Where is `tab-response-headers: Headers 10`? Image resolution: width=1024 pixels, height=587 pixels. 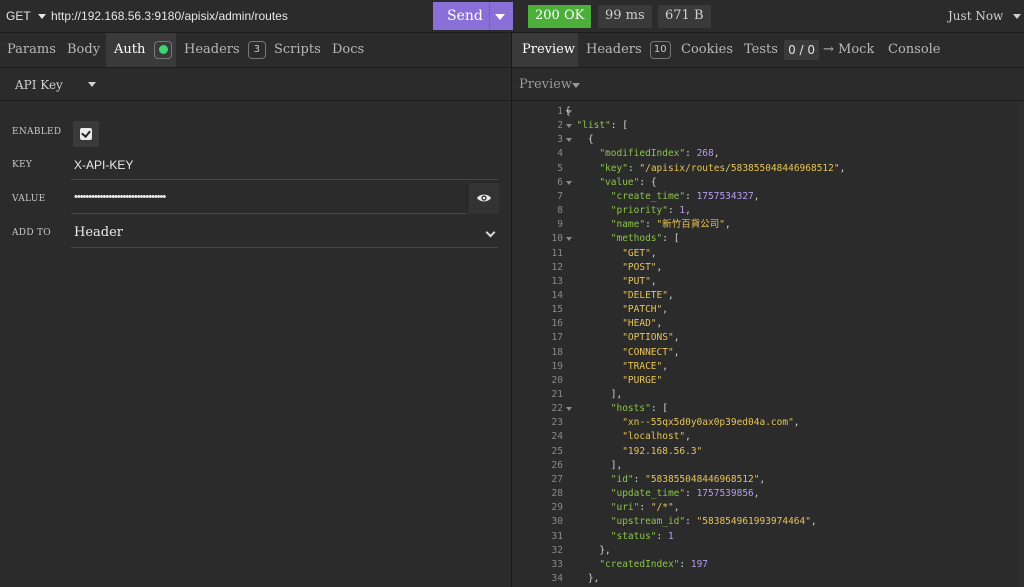
tab-response-headers: Headers 10 is located at coordinates (628, 50).